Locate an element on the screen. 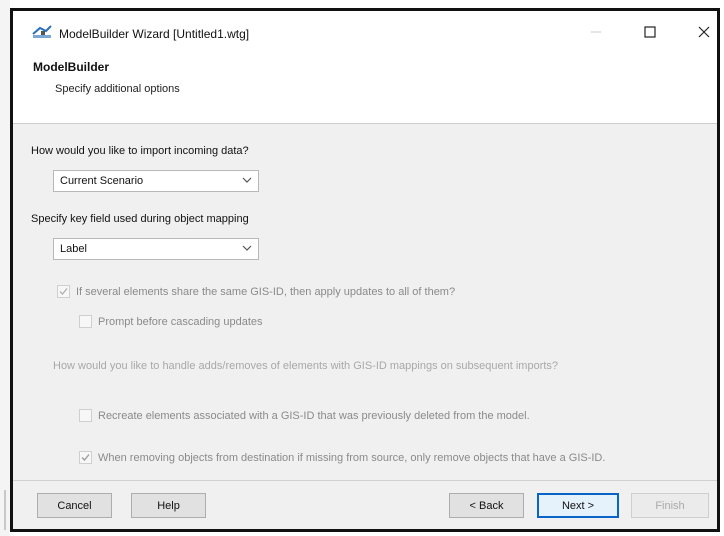 The height and width of the screenshot is (536, 724). title-bar: ModelBuilder Wizard [Untitled1.wtg] is located at coordinates (365, 31).